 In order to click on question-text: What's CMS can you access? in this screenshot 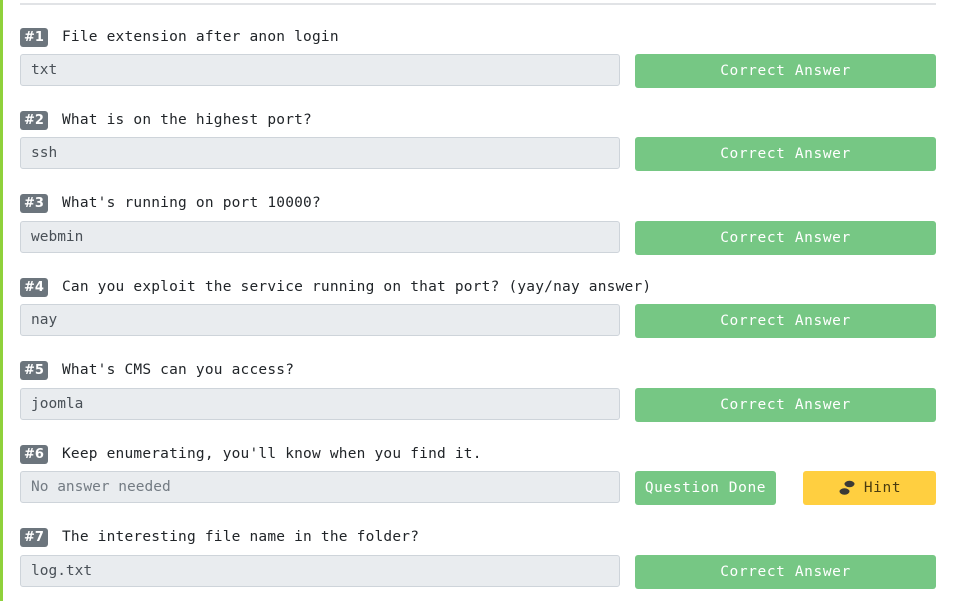, I will do `click(178, 370)`.